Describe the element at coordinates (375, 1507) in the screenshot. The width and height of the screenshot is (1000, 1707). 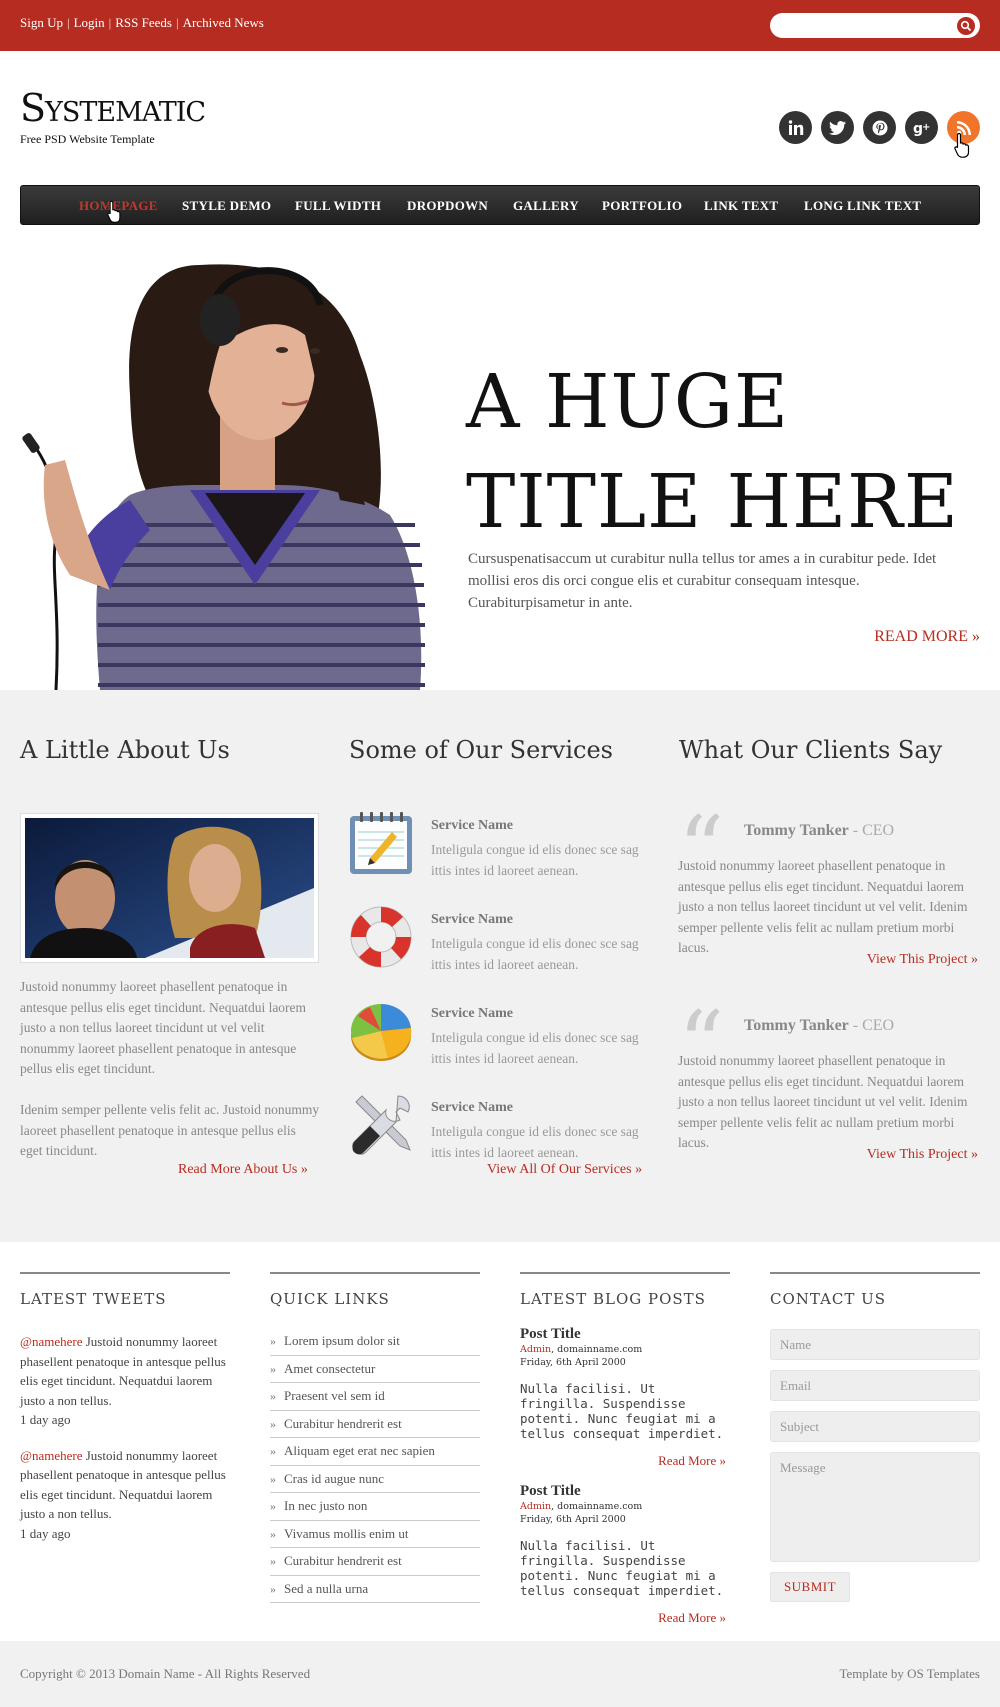
I see `quick-link: In nec justo non` at that location.